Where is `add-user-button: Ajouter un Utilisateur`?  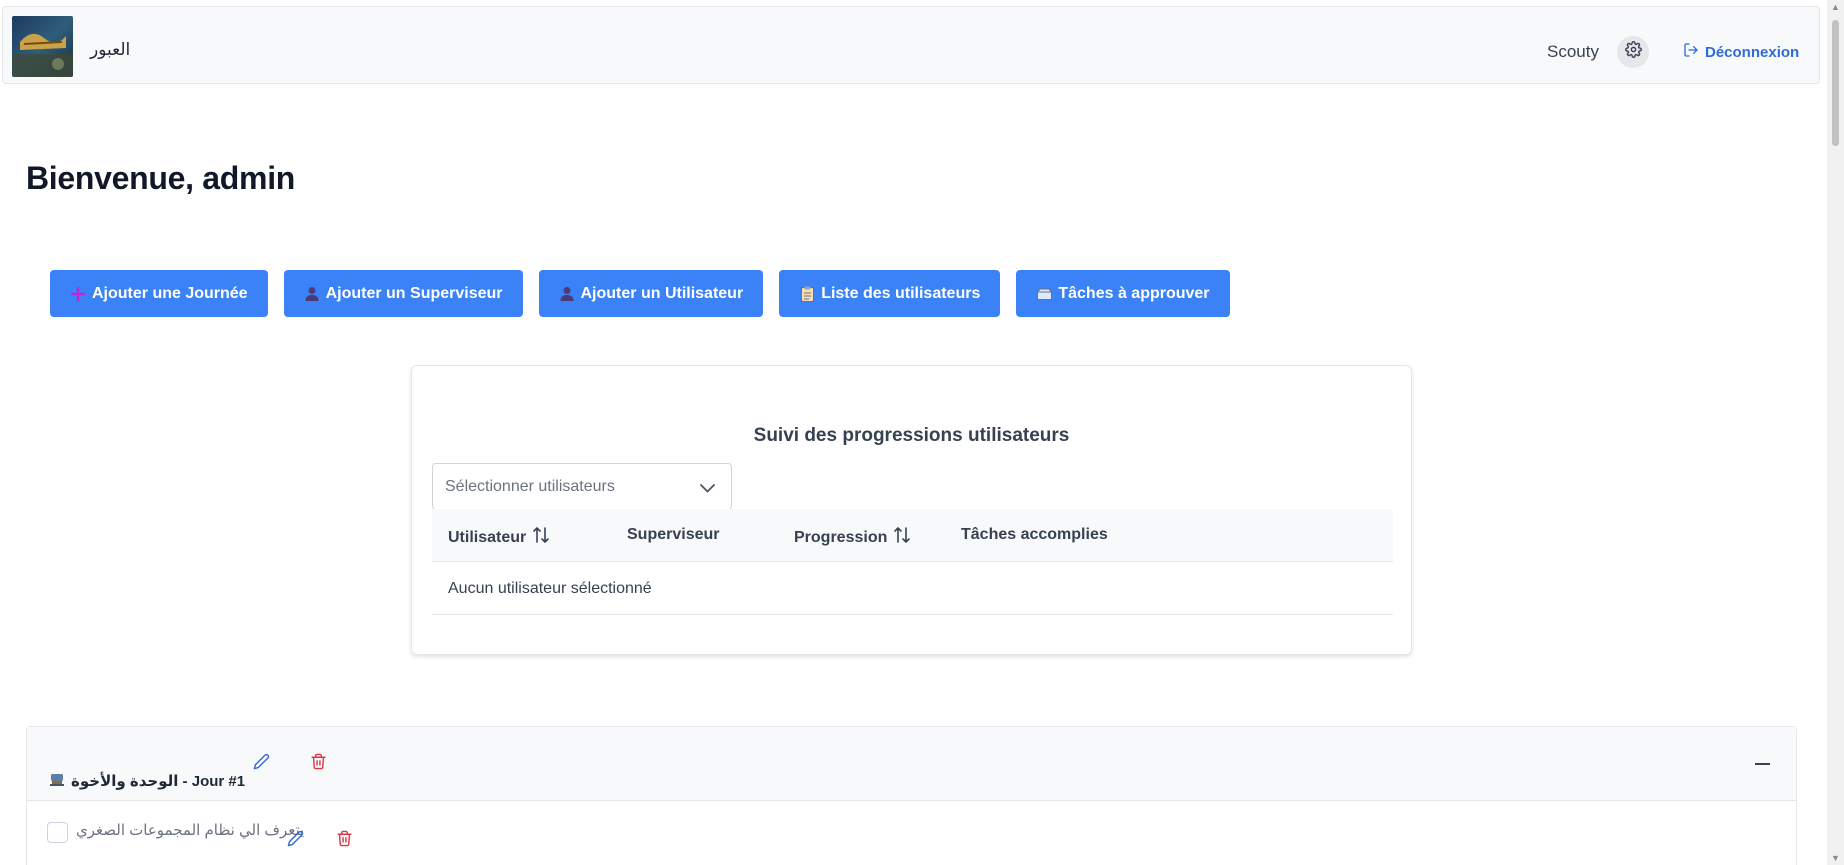
add-user-button: Ajouter un Utilisateur is located at coordinates (651, 293).